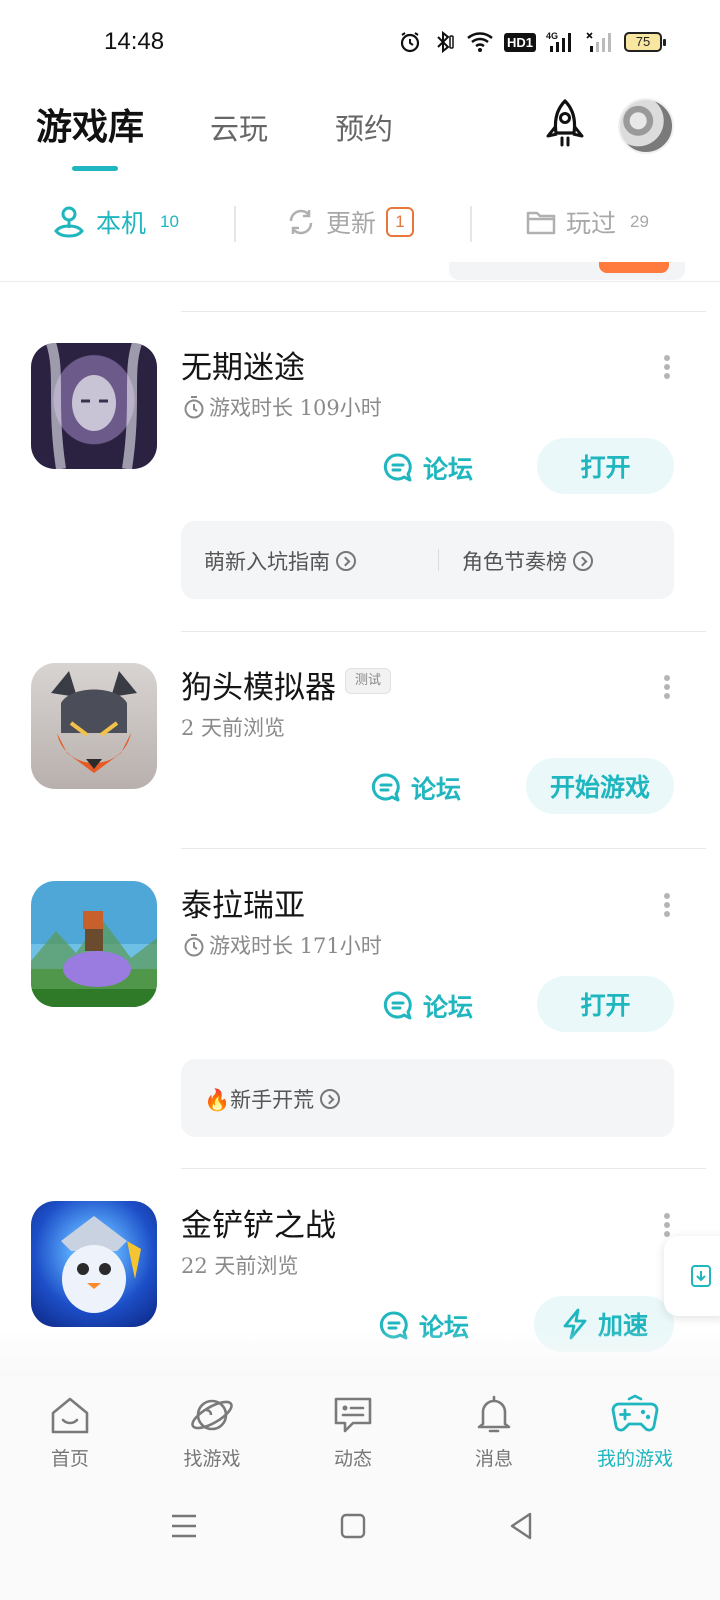 This screenshot has height=1600, width=720. What do you see at coordinates (94, 1264) in the screenshot?
I see `game-icon-jinchanchan` at bounding box center [94, 1264].